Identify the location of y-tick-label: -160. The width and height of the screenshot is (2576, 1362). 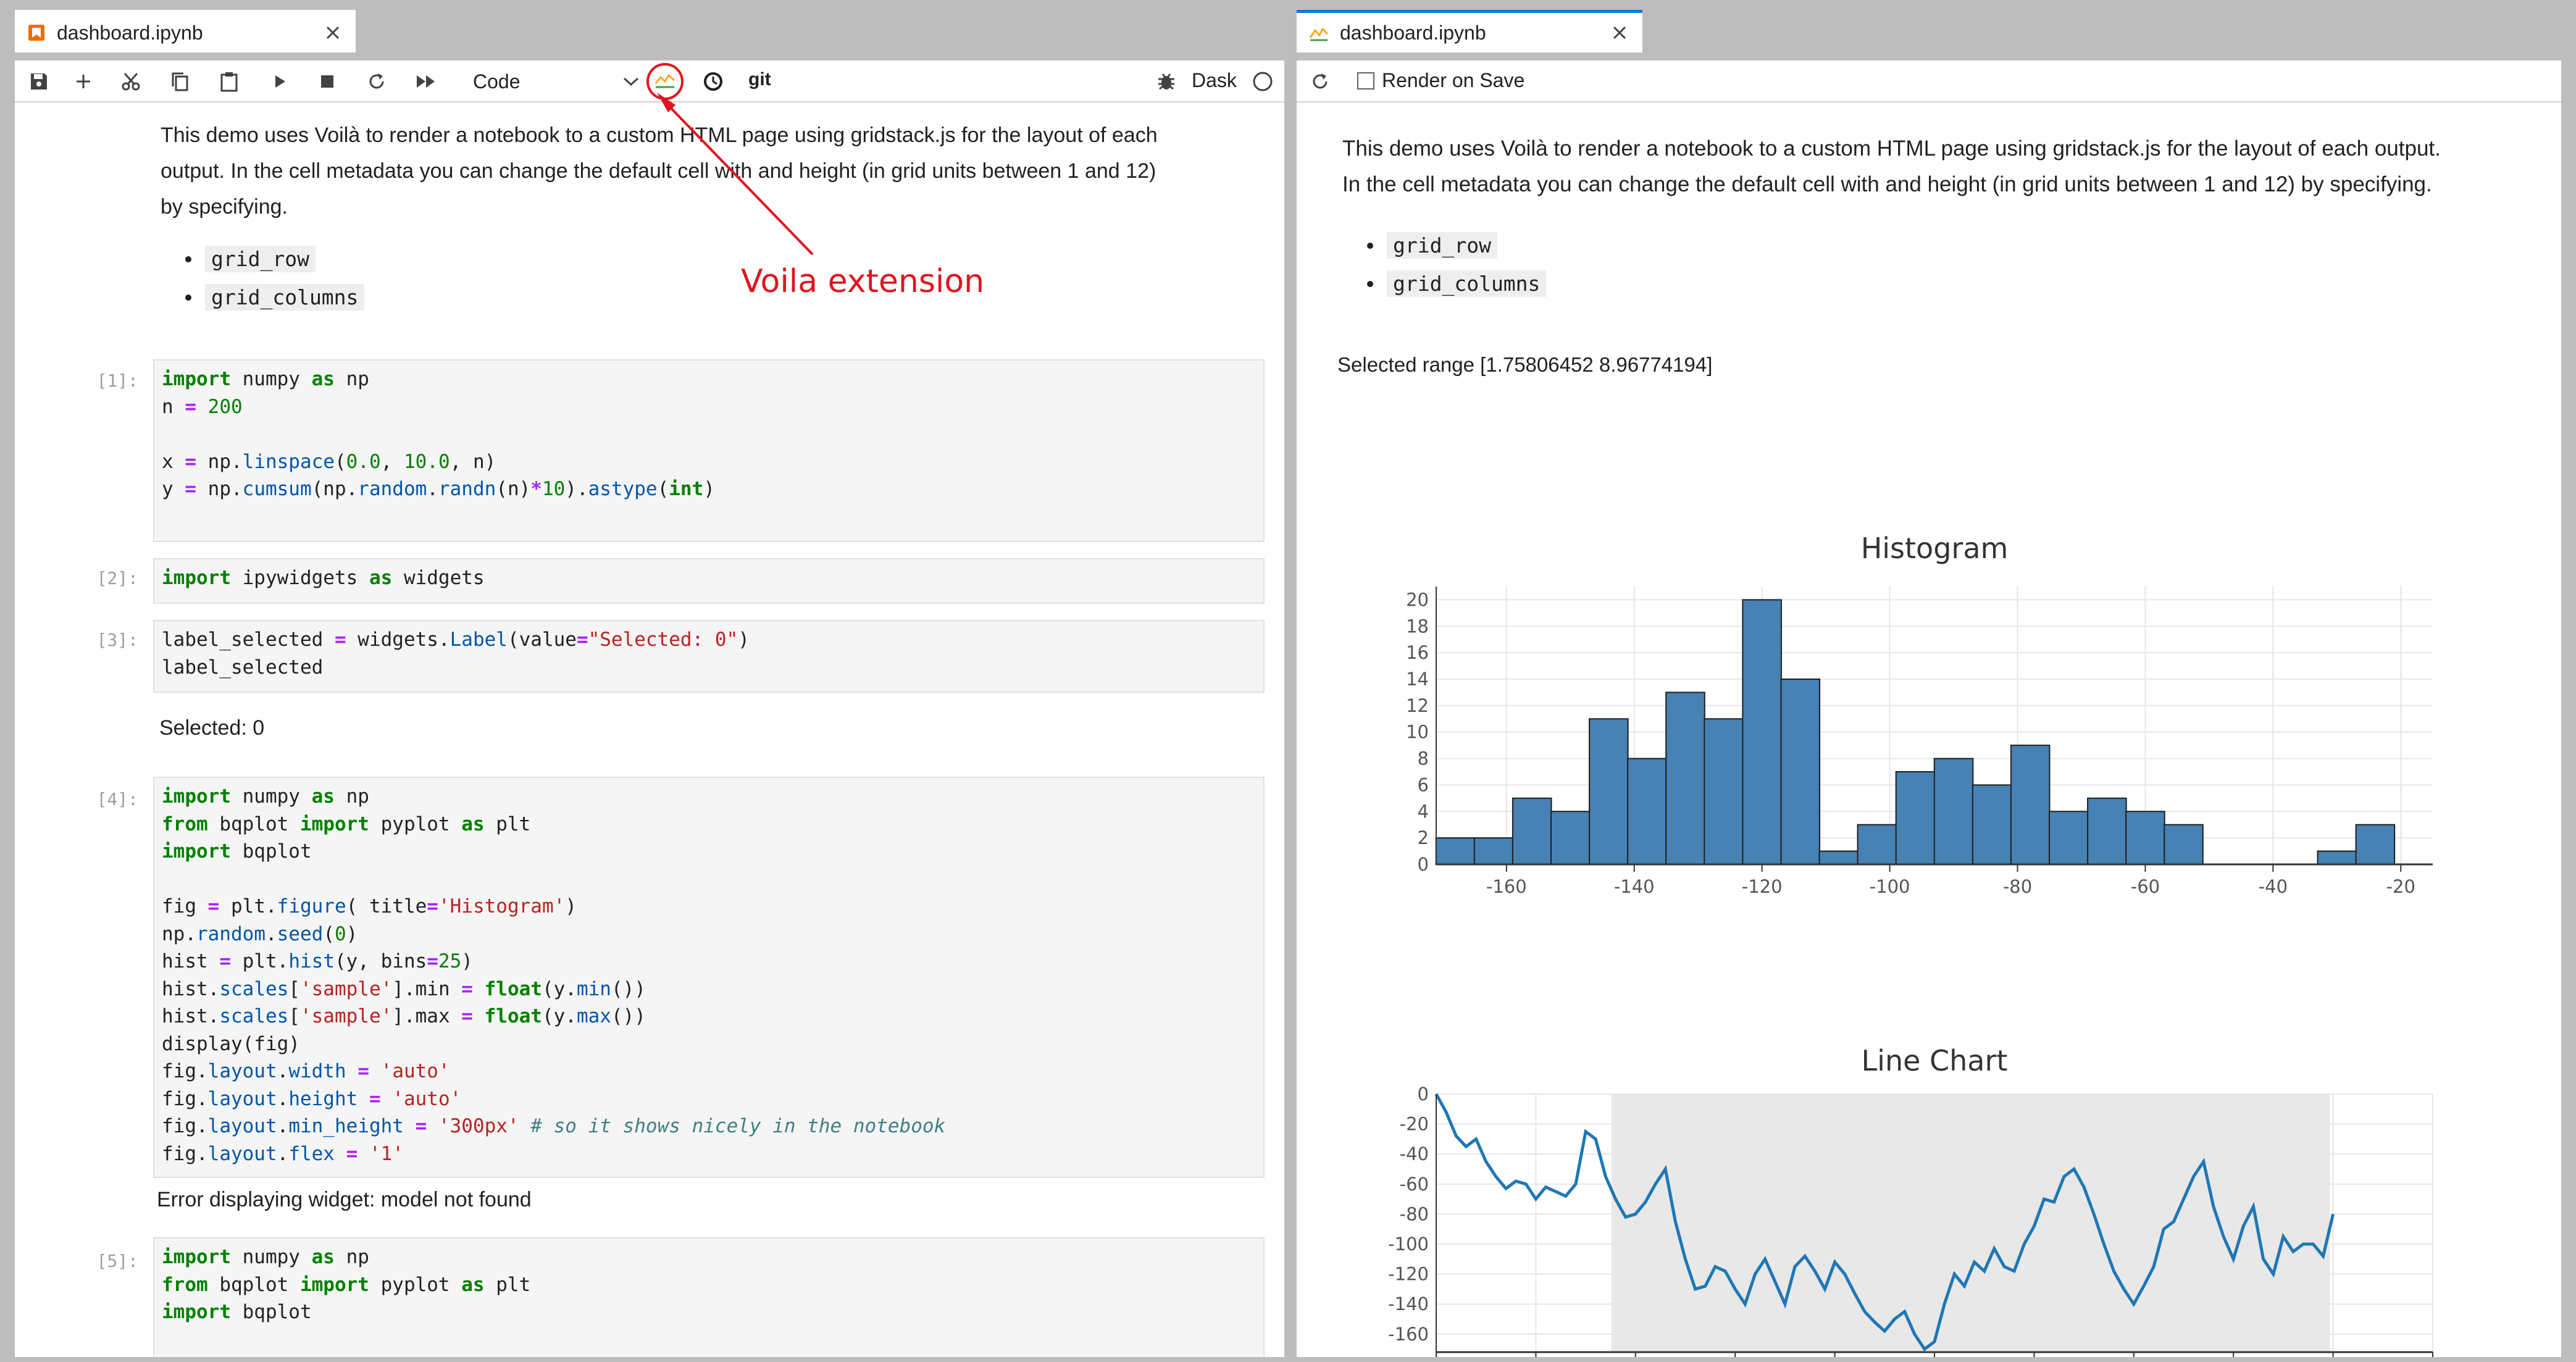
(1409, 1334).